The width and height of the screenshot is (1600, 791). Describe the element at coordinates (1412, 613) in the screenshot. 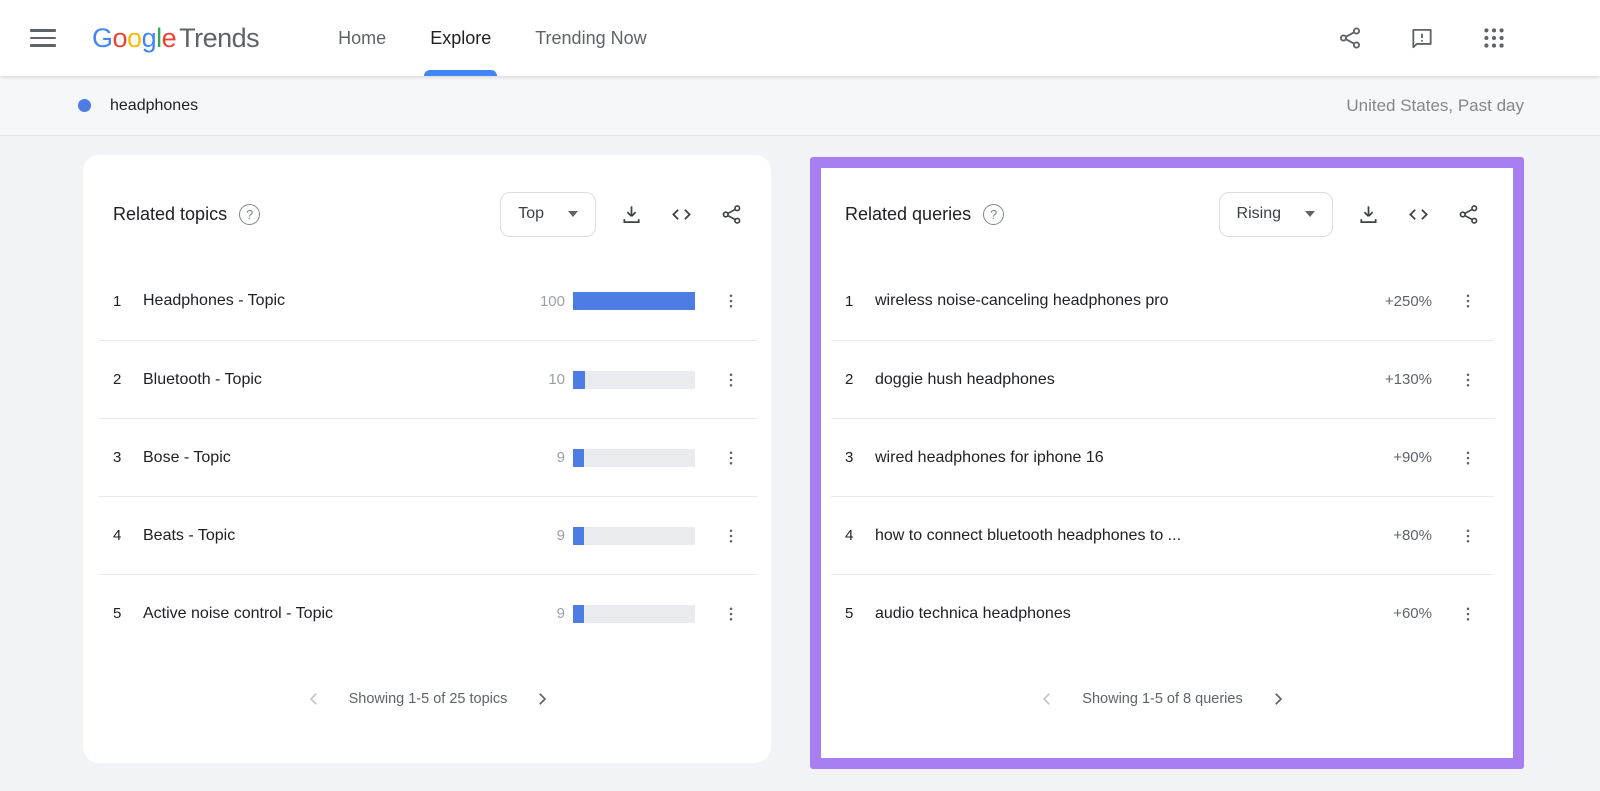

I see `row-percent-change: +60%` at that location.